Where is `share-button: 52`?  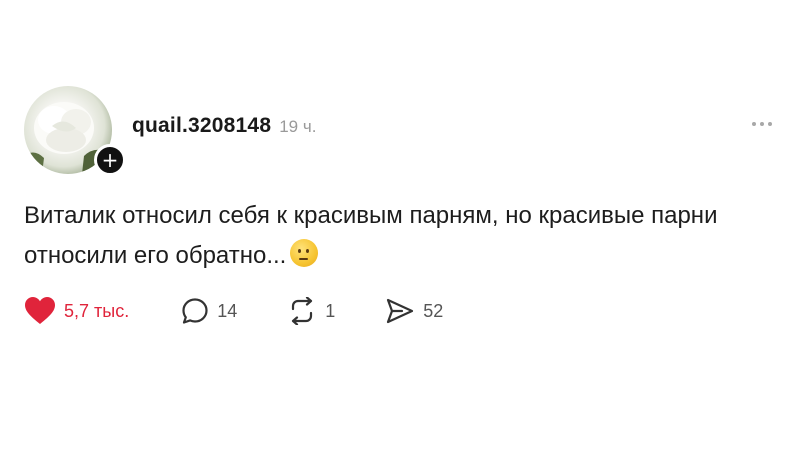 share-button: 52 is located at coordinates (414, 311).